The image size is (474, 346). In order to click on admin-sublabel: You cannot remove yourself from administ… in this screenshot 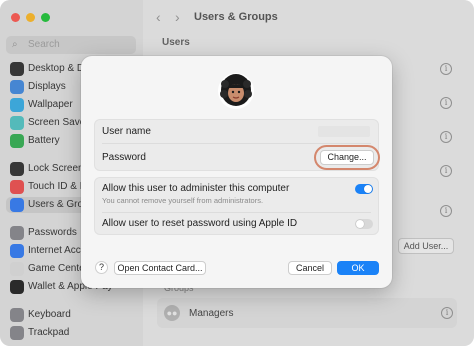, I will do `click(183, 200)`.